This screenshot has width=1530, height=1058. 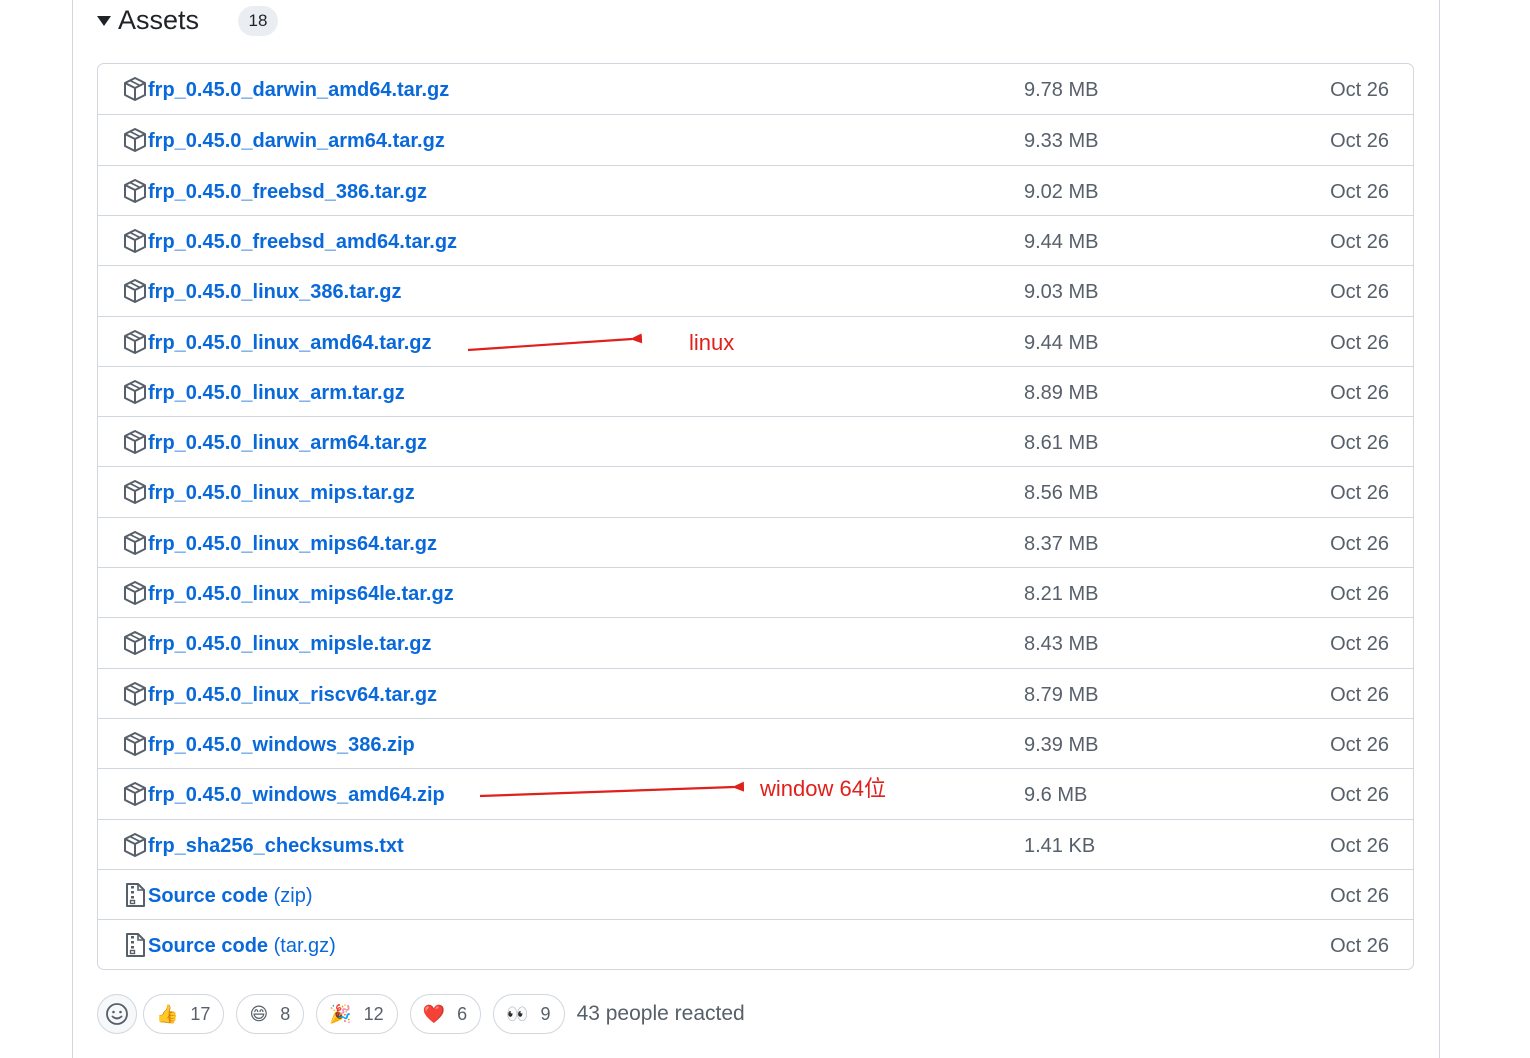 What do you see at coordinates (712, 342) in the screenshot?
I see `linux-annotation: linux` at bounding box center [712, 342].